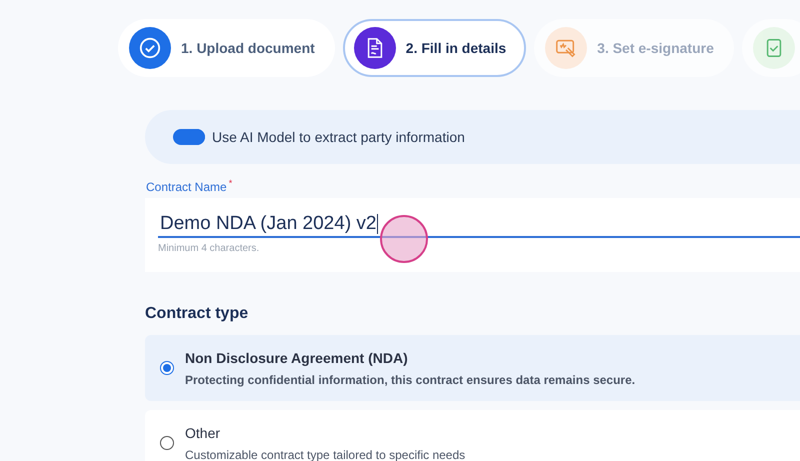 This screenshot has height=461, width=800. Describe the element at coordinates (267, 224) in the screenshot. I see `contract-name-value: Demo NDA (Jan 2024) v2` at that location.